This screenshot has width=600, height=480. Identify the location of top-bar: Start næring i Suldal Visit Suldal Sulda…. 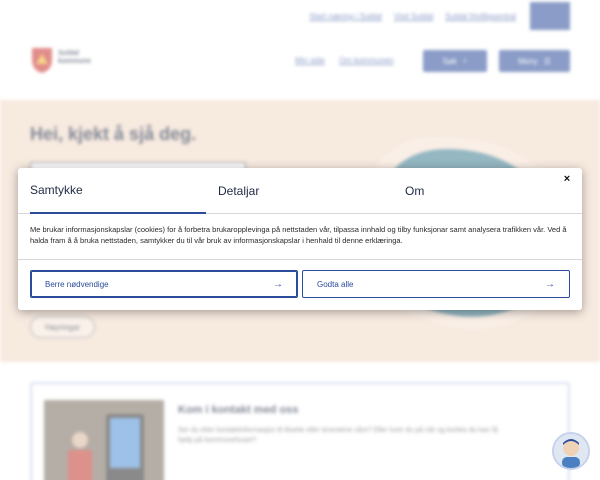
(300, 18).